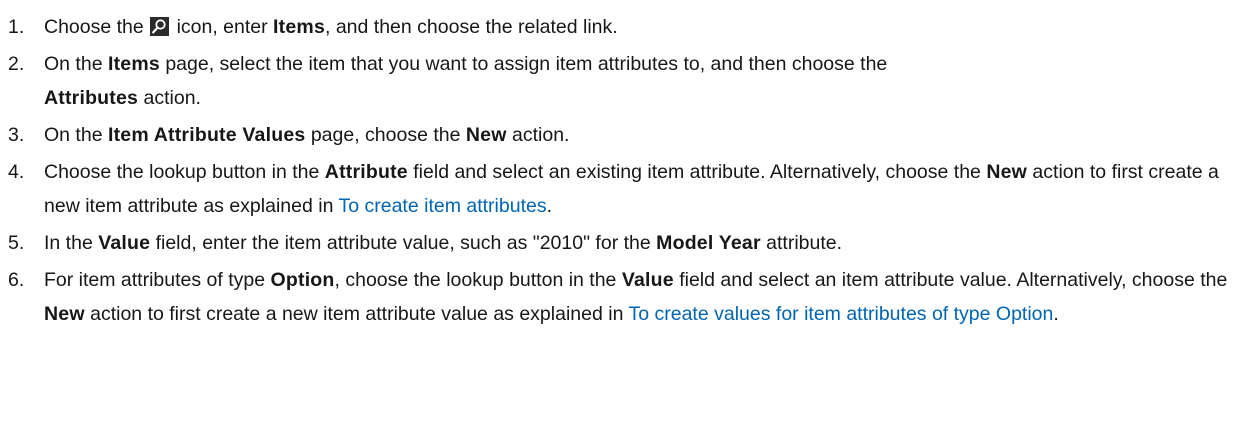 This screenshot has width=1250, height=421. I want to click on step-text: page, choose the, so click(385, 135).